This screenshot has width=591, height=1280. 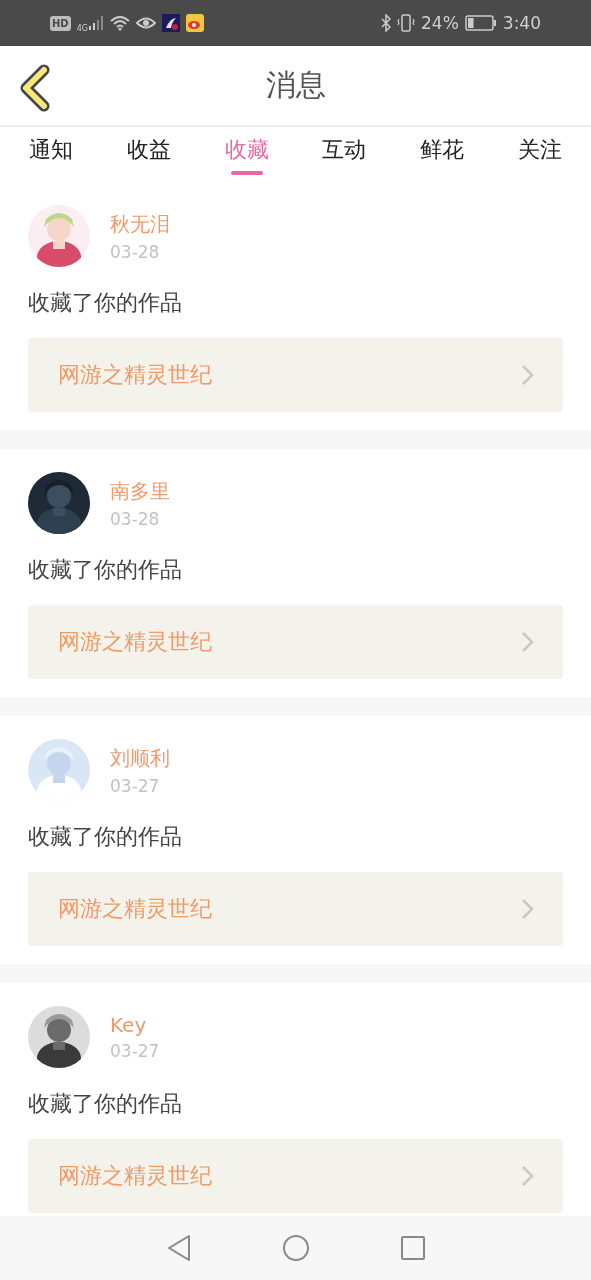 I want to click on weibo-icon, so click(x=194, y=23).